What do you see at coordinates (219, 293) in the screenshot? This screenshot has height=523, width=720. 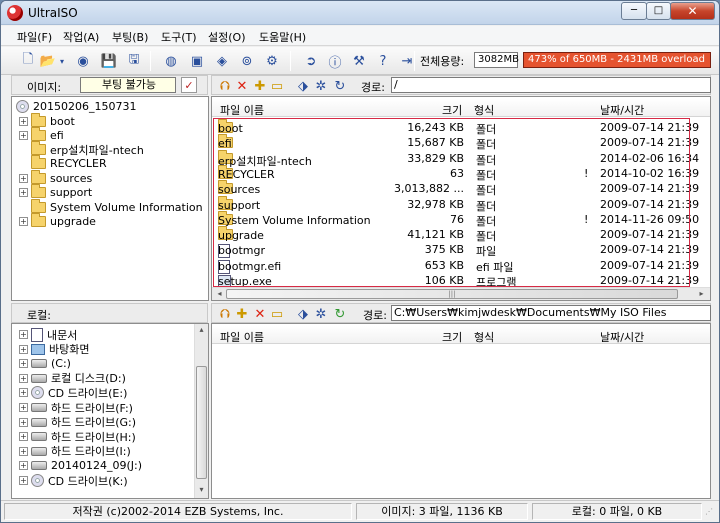 I see `scroll-left-icon: ◂` at bounding box center [219, 293].